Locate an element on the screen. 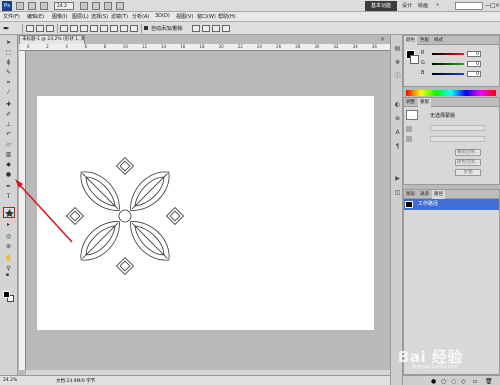 This screenshot has height=385, width=500. pen-tool-icon: ✒ is located at coordinates (8, 187).